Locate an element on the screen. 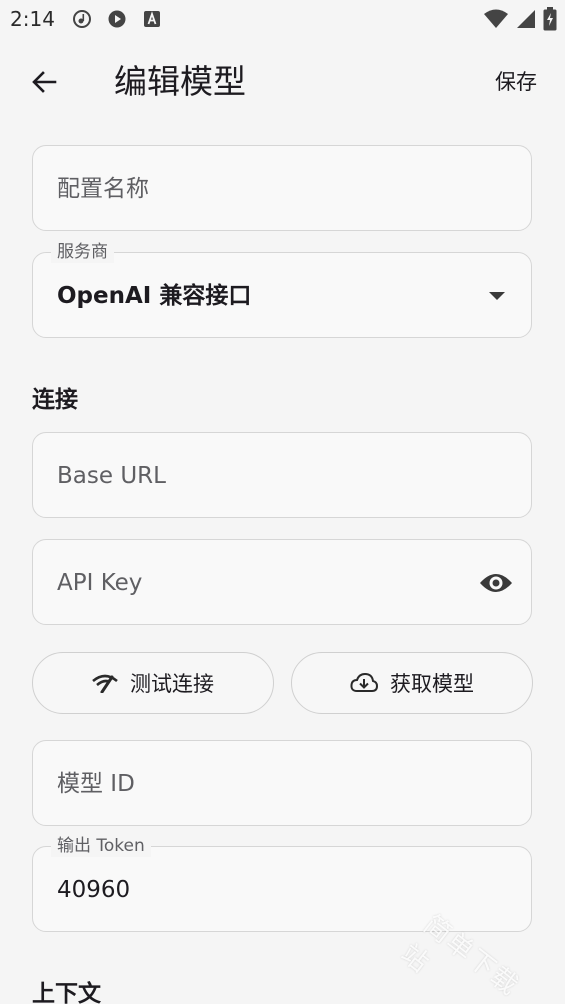 This screenshot has width=565, height=1004. model-id-field: 模型 ID is located at coordinates (282, 783).